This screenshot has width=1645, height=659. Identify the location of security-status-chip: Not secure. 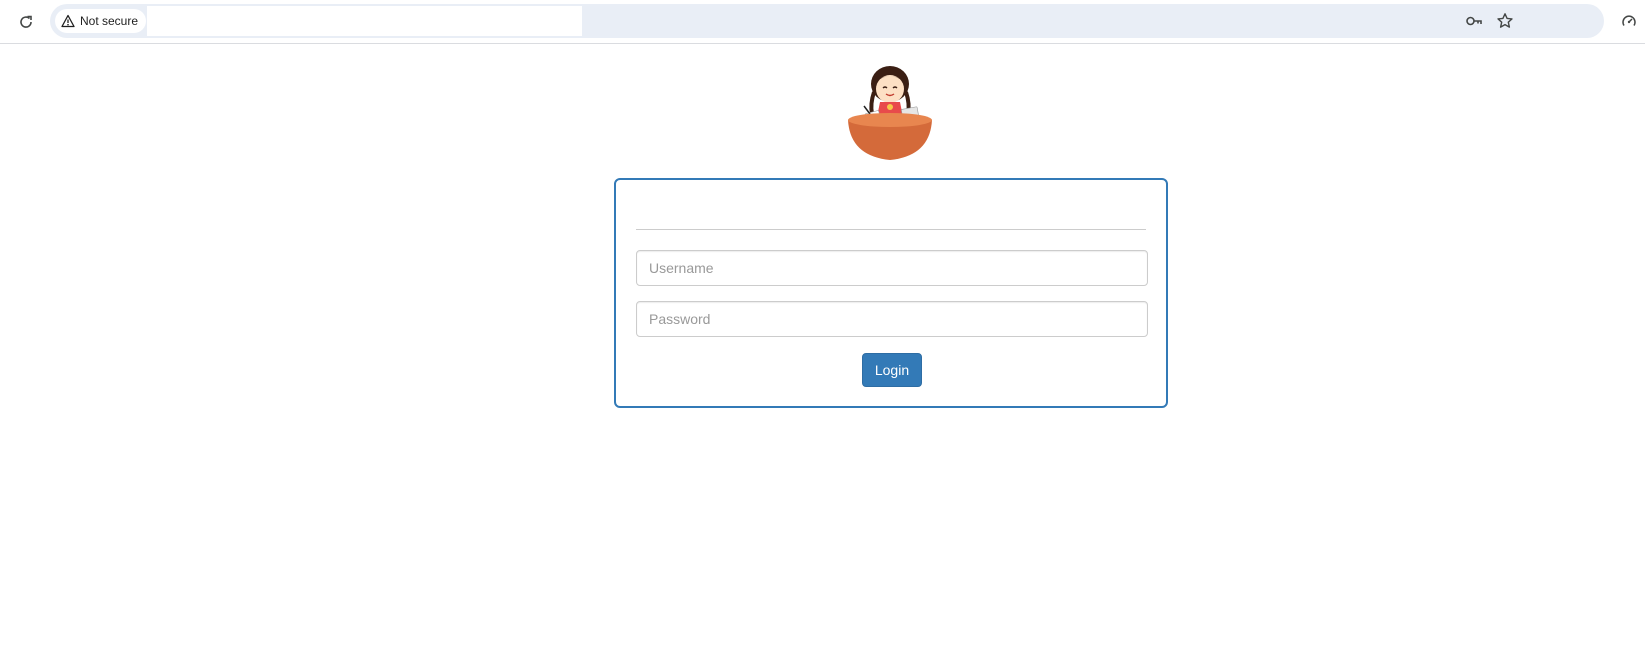
(101, 21).